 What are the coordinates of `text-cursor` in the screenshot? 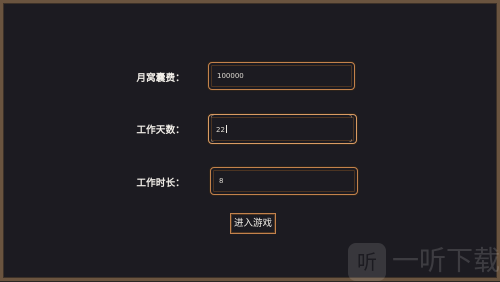 It's located at (226, 129).